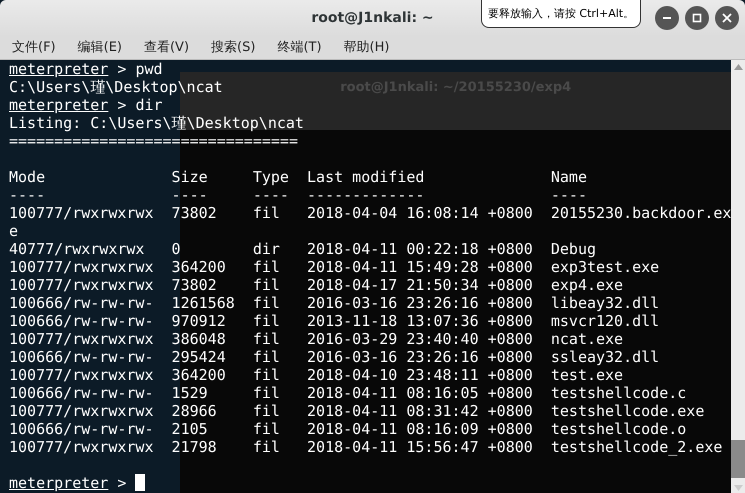 Image resolution: width=745 pixels, height=493 pixels. I want to click on terminal-line: e, so click(13, 231).